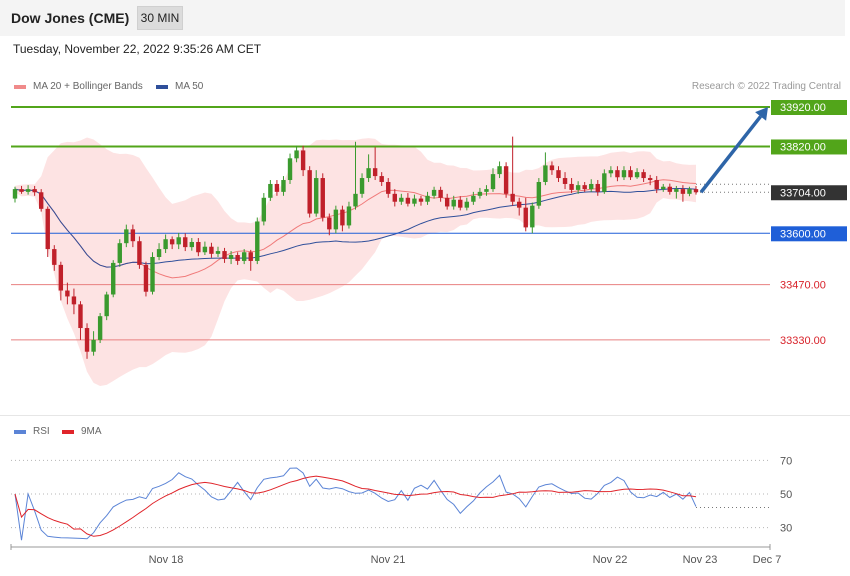 This screenshot has width=850, height=576. Describe the element at coordinates (395, 555) in the screenshot. I see `x-axis-layer: Nov 18 Nov 21 Nov 22 Nov 23 Dec 7` at that location.